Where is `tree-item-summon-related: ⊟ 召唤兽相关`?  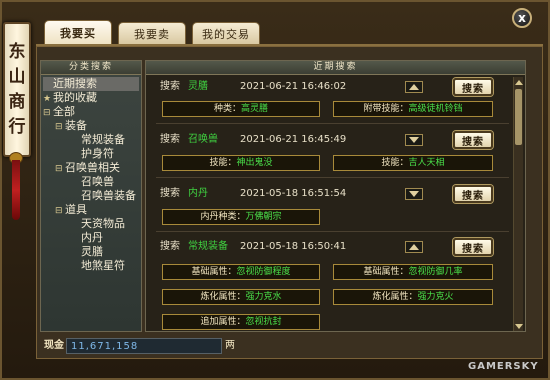
tree-item-summon-related: ⊟ 召唤兽相关 is located at coordinates (87, 168).